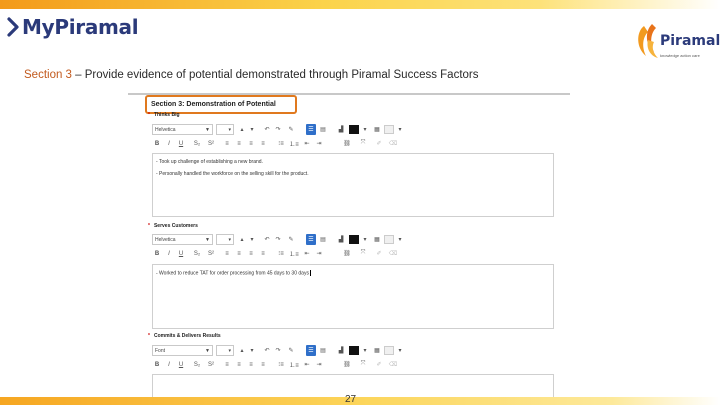 This screenshot has height=405, width=720. What do you see at coordinates (207, 129) in the screenshot?
I see `chevron-down-icon: ▼` at bounding box center [207, 129].